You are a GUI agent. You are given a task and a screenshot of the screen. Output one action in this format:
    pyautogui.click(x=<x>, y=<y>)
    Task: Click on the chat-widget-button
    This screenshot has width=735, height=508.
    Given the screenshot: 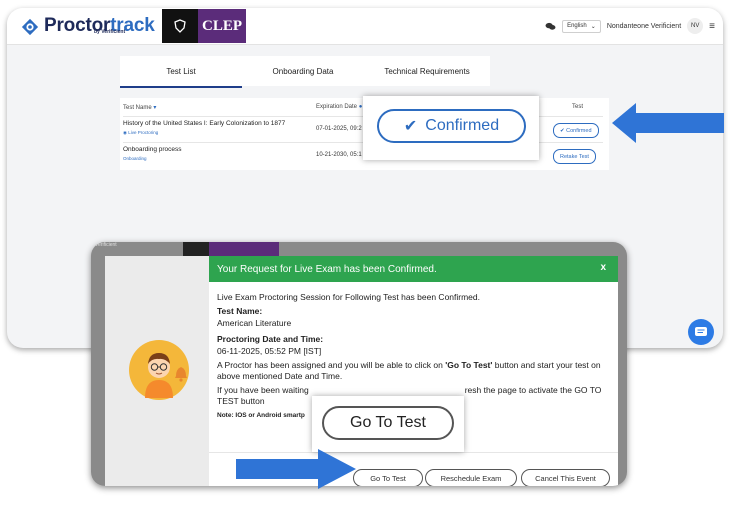 What is the action you would take?
    pyautogui.click(x=701, y=332)
    